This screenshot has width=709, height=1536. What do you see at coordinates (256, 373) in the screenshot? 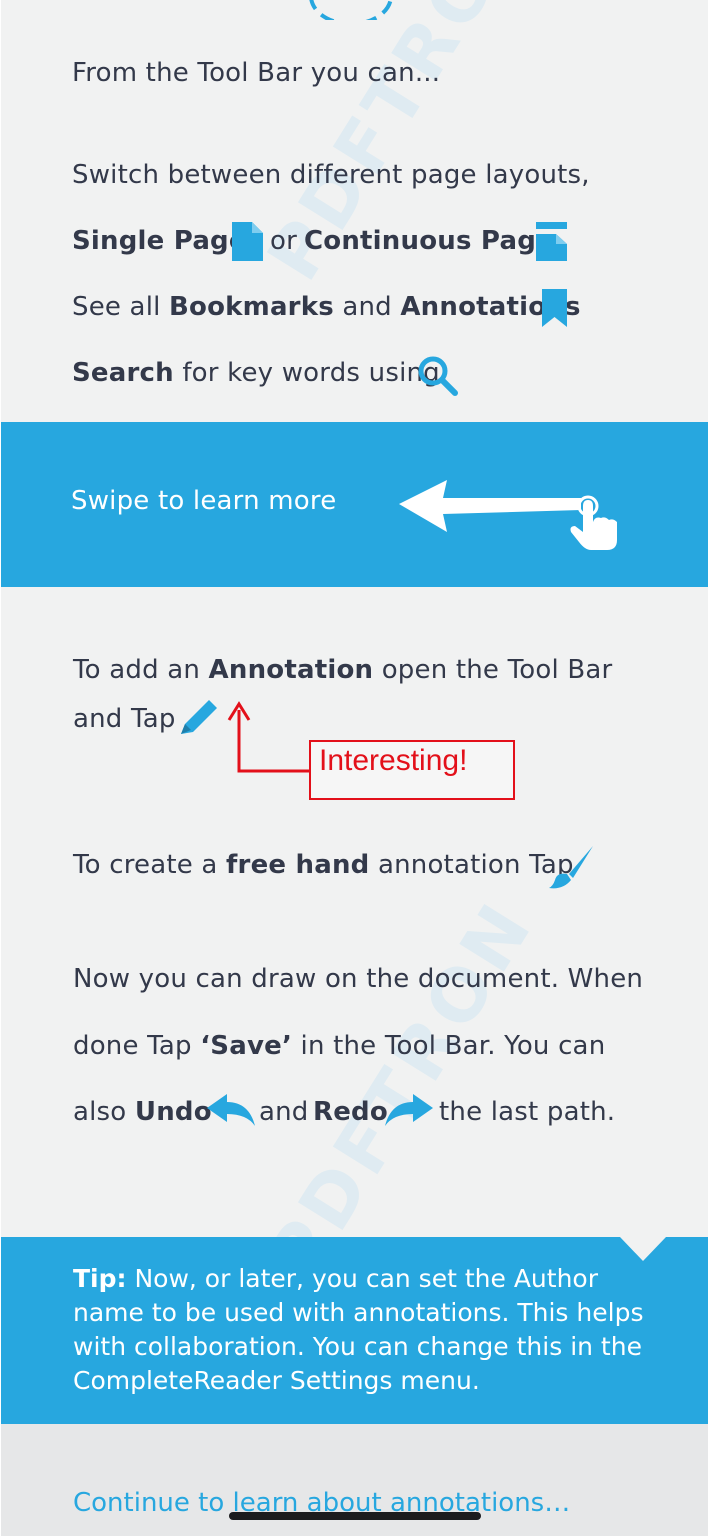
I see `search-line: Search for key words using` at bounding box center [256, 373].